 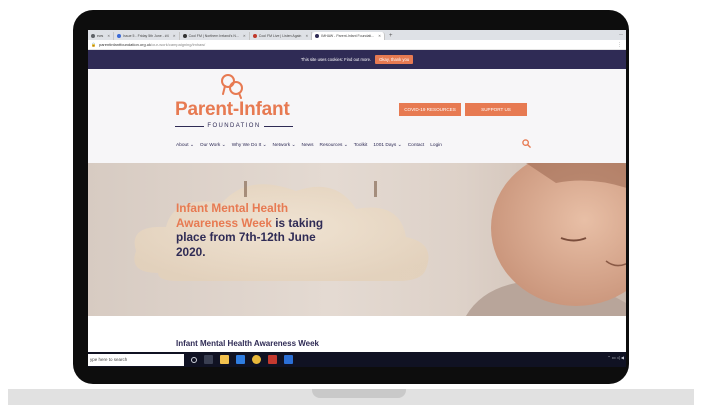 I want to click on support-us-button: SUPPORT US, so click(x=496, y=109).